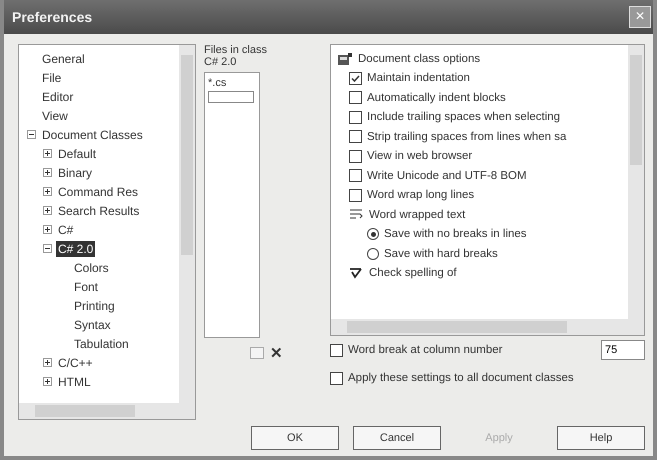  What do you see at coordinates (413, 273) in the screenshot?
I see `group-label: Check spelling of` at bounding box center [413, 273].